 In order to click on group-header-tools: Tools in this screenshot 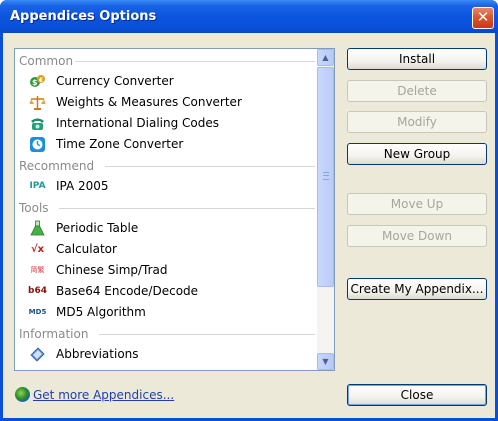, I will do `click(167, 208)`.